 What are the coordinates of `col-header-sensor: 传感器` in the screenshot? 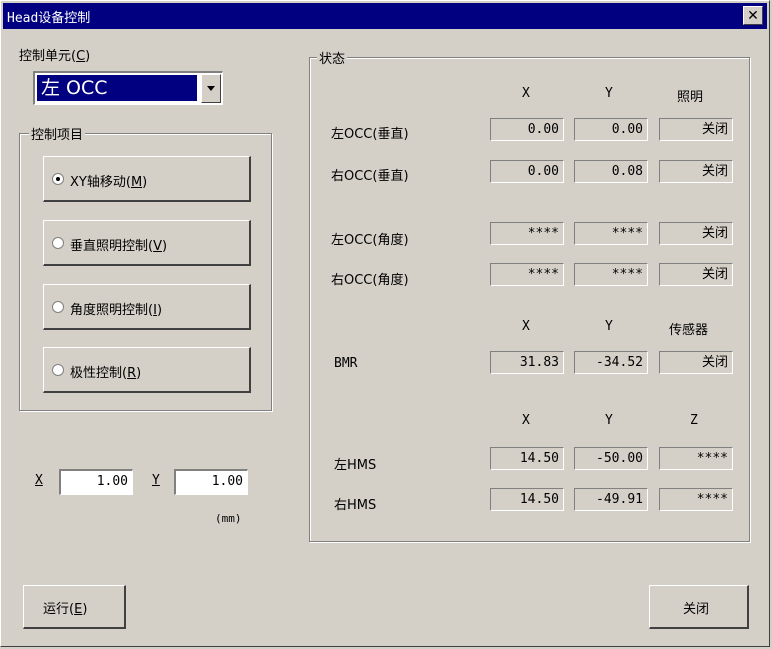 It's located at (689, 330).